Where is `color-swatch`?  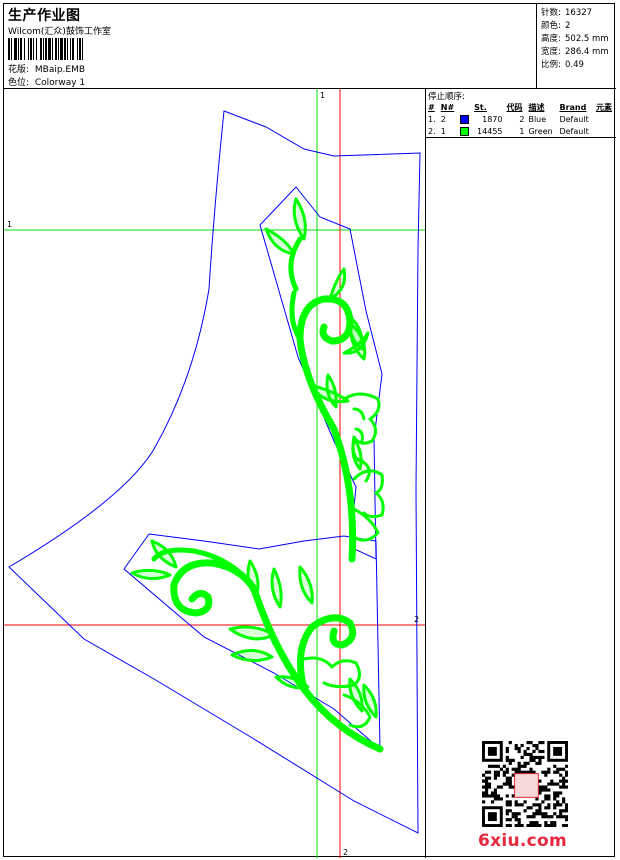 color-swatch is located at coordinates (464, 119).